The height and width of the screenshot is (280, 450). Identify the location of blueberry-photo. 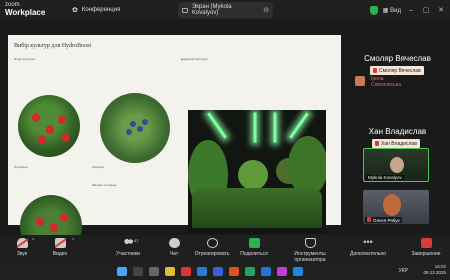
(135, 128).